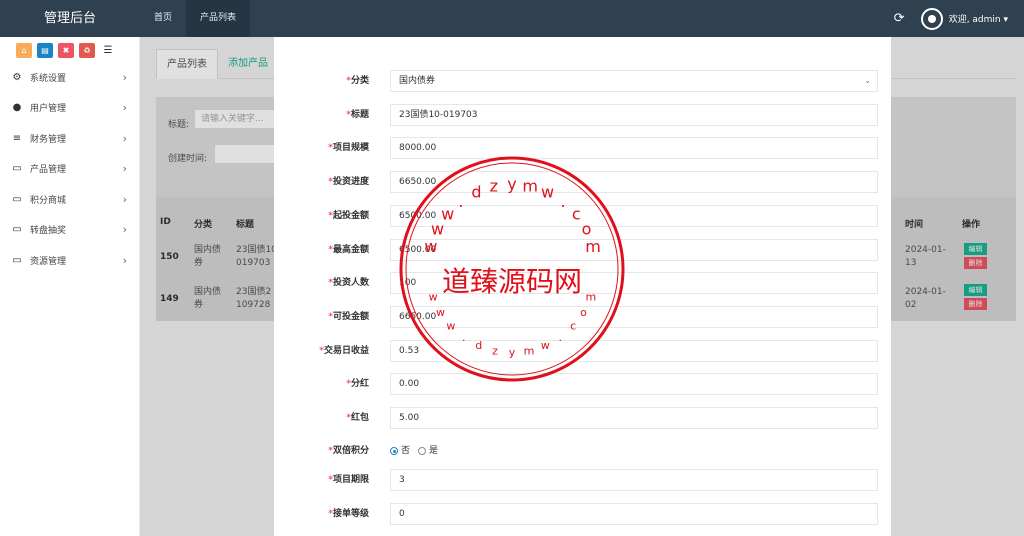 This screenshot has height=536, width=1024. I want to click on sidebar-item-products: ▭ 产品管理 ›, so click(69, 169).